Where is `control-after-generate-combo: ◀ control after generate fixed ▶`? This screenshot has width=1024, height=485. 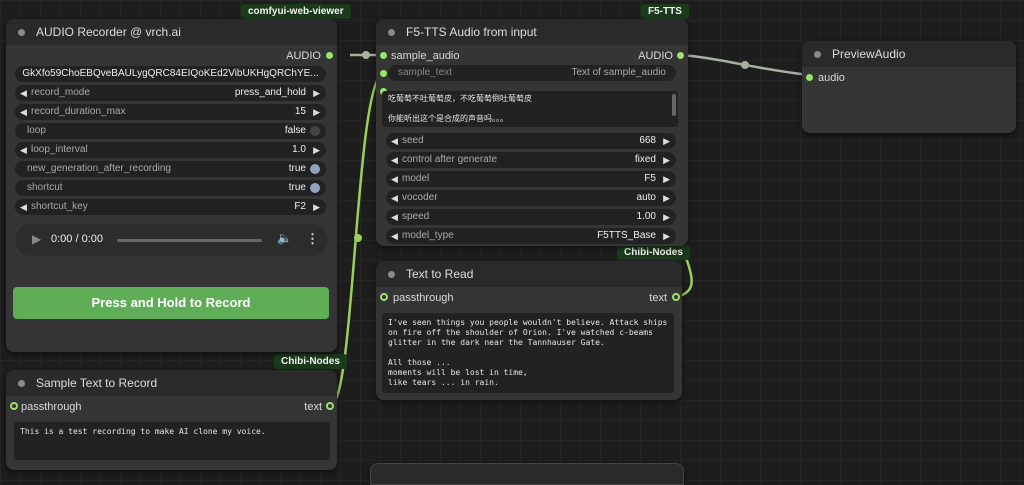 control-after-generate-combo: ◀ control after generate fixed ▶ is located at coordinates (531, 160).